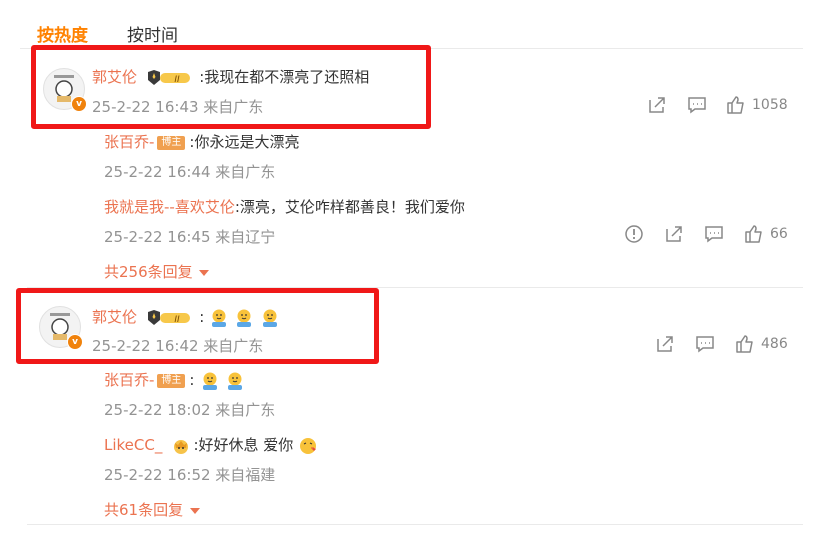 The height and width of the screenshot is (536, 815). I want to click on reply-text: :漂亮，艾伦咋样都善良！我们爱你, so click(349, 207).